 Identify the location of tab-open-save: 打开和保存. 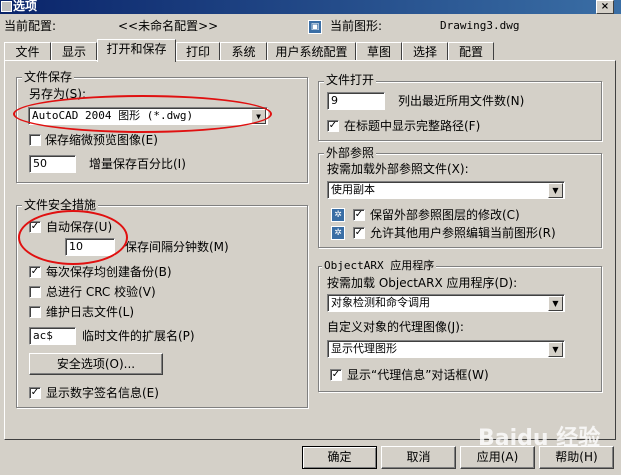
(136, 50).